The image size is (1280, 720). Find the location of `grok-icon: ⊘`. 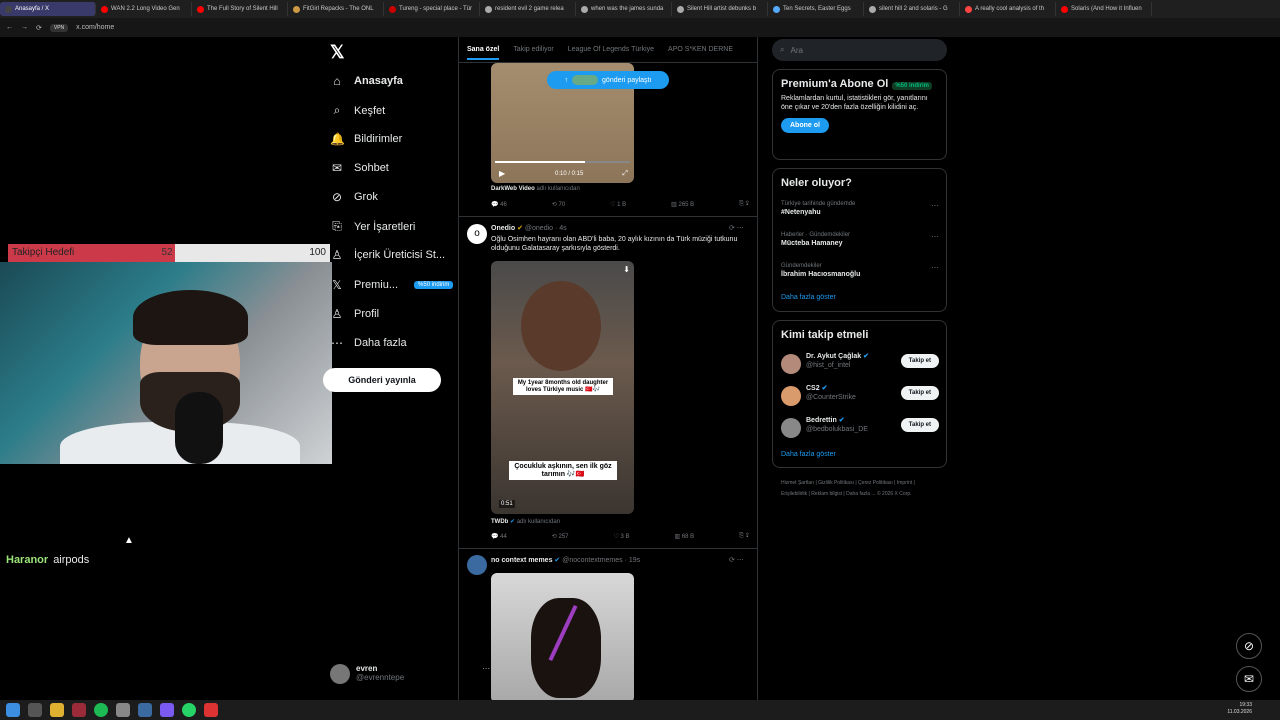

grok-icon: ⊘ is located at coordinates (1249, 646).